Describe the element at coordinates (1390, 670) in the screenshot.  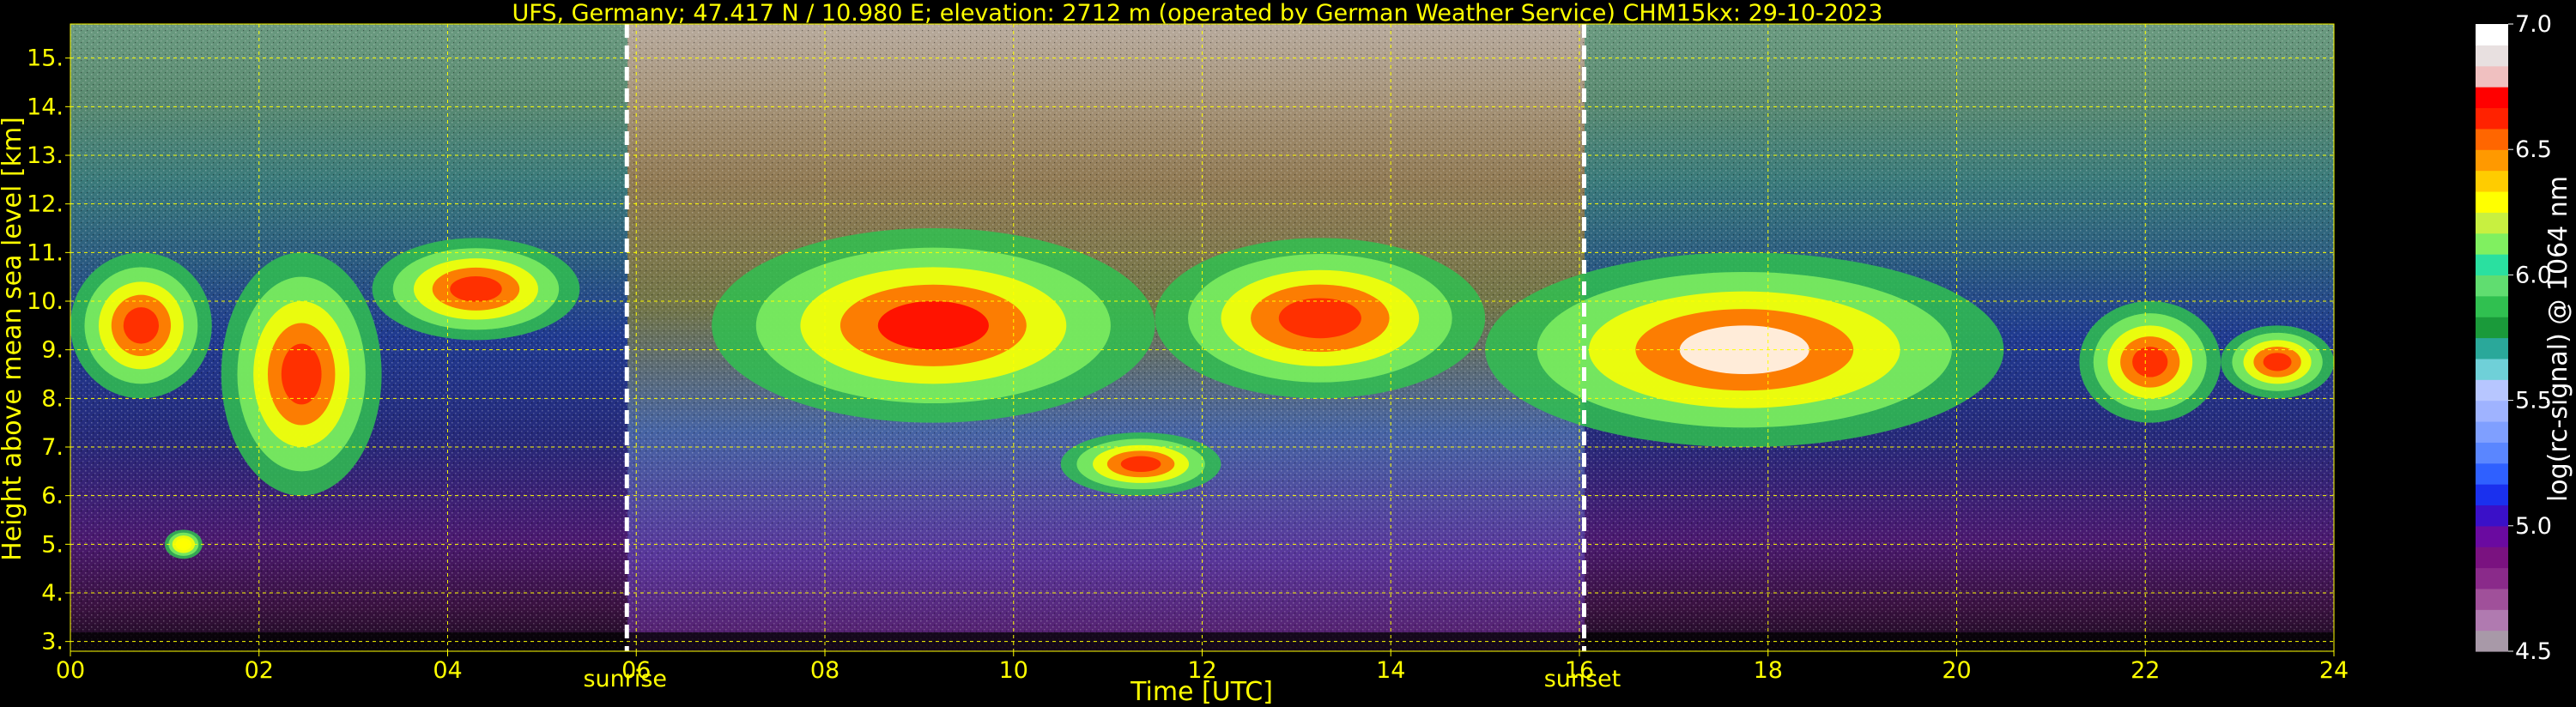
I see `x-tick-label: 14` at that location.